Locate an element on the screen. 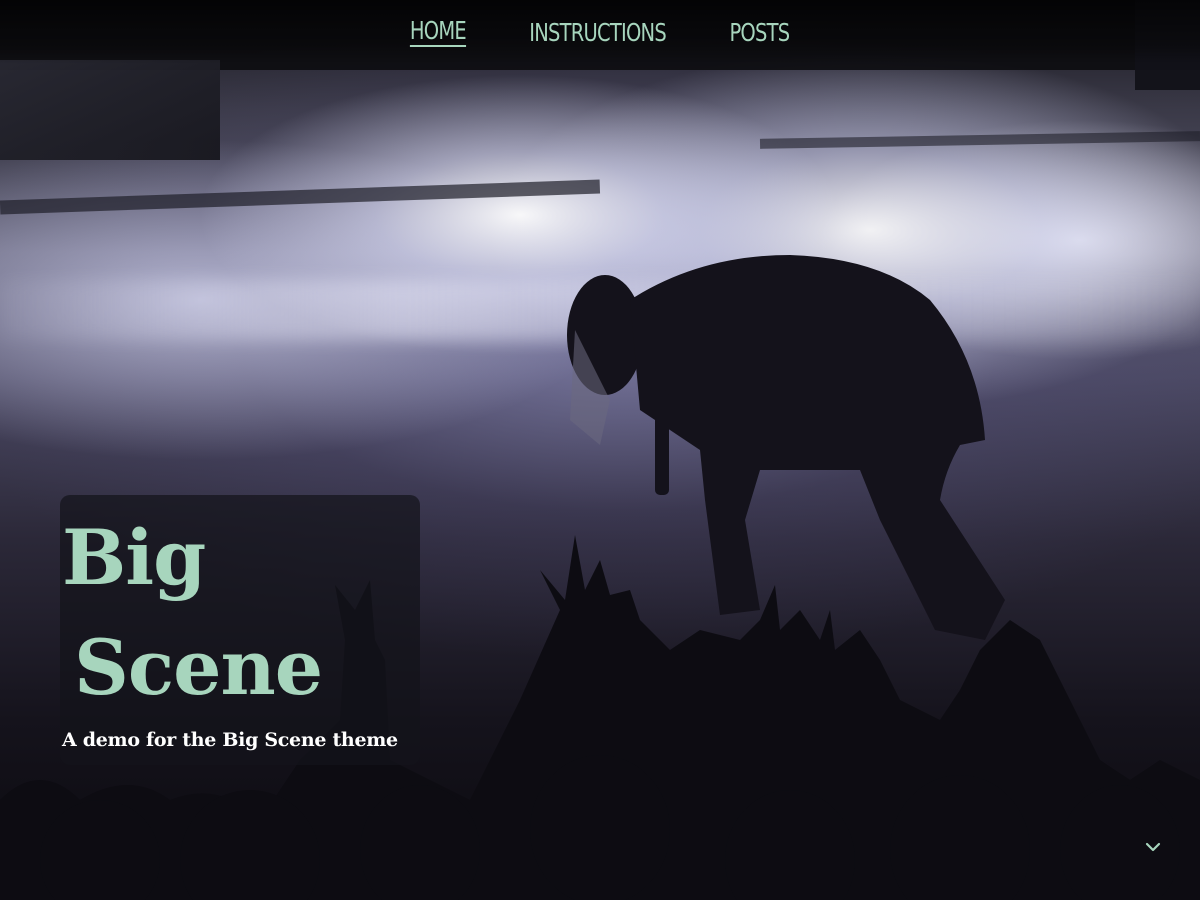 This screenshot has height=900, width=1200. site-subtitle: A demo for the Big Scene theme is located at coordinates (230, 740).